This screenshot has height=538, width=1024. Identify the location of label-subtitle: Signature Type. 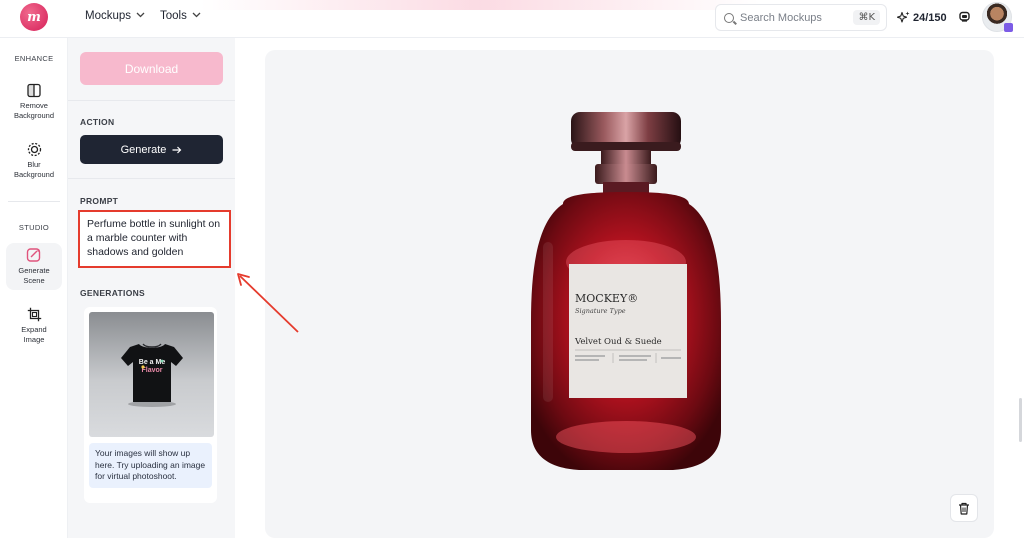
(600, 311).